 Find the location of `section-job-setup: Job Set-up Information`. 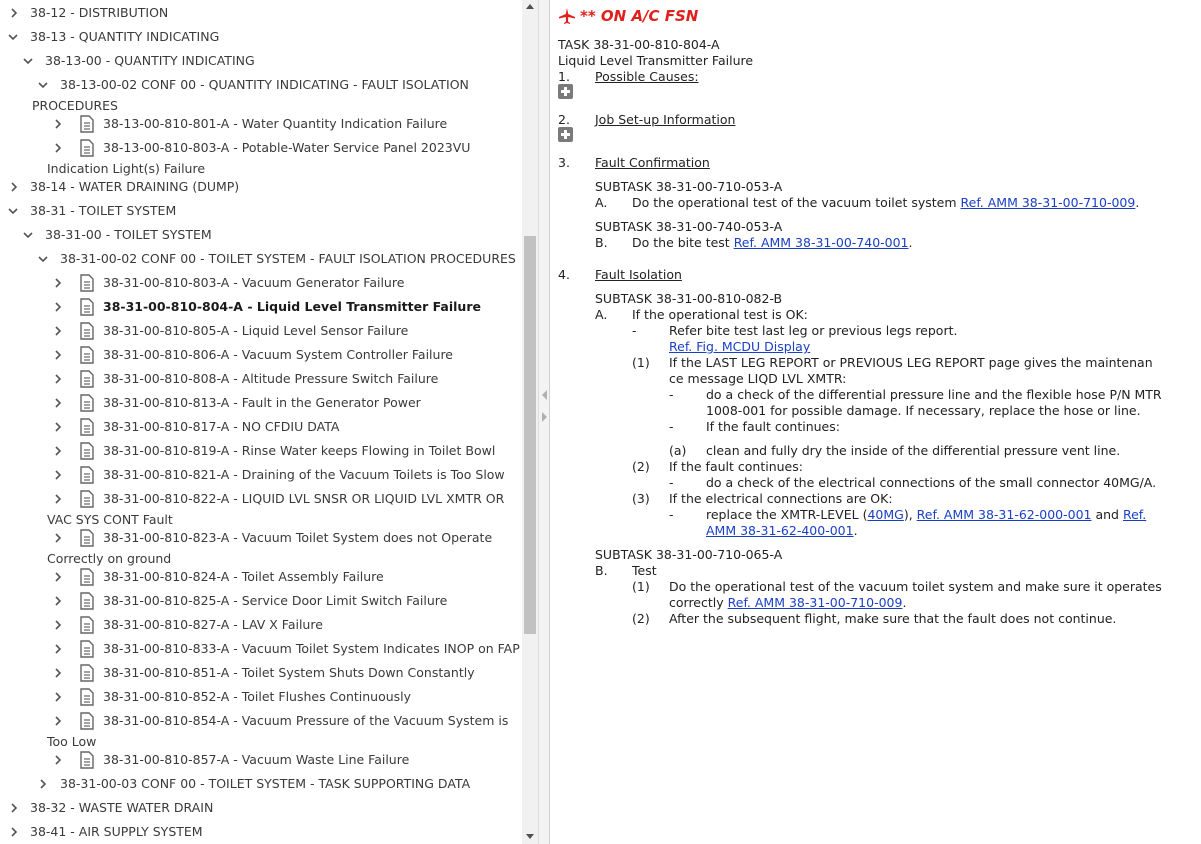

section-job-setup: Job Set-up Information is located at coordinates (665, 120).